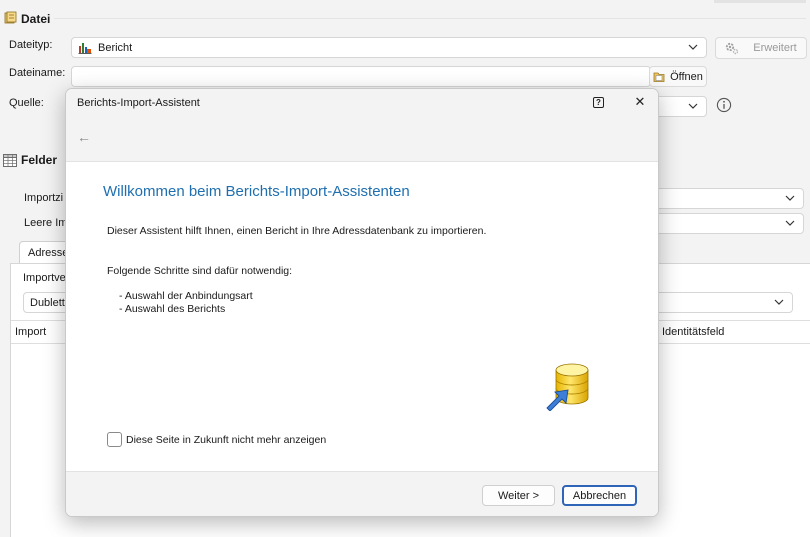 This screenshot has height=537, width=810. What do you see at coordinates (172, 309) in the screenshot?
I see `dialog-step-2: - Auswahl des Berichts` at bounding box center [172, 309].